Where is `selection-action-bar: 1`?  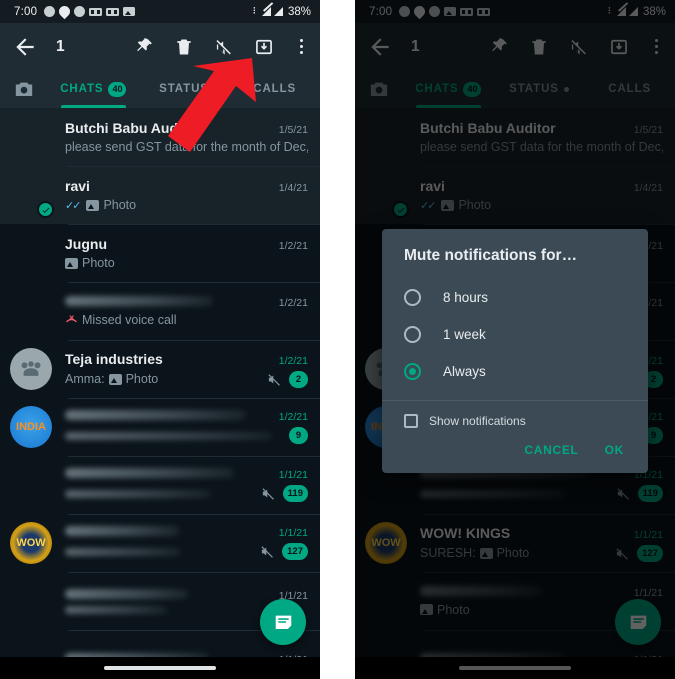
selection-action-bar: 1 is located at coordinates (160, 46).